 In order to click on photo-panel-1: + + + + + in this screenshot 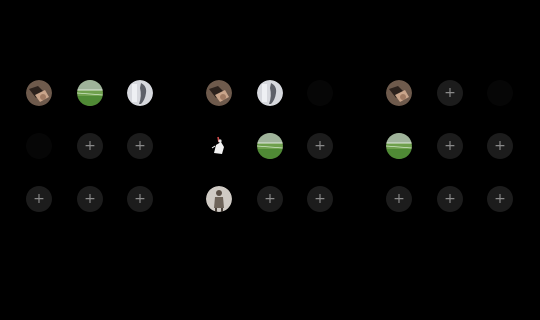, I will do `click(90, 146)`.